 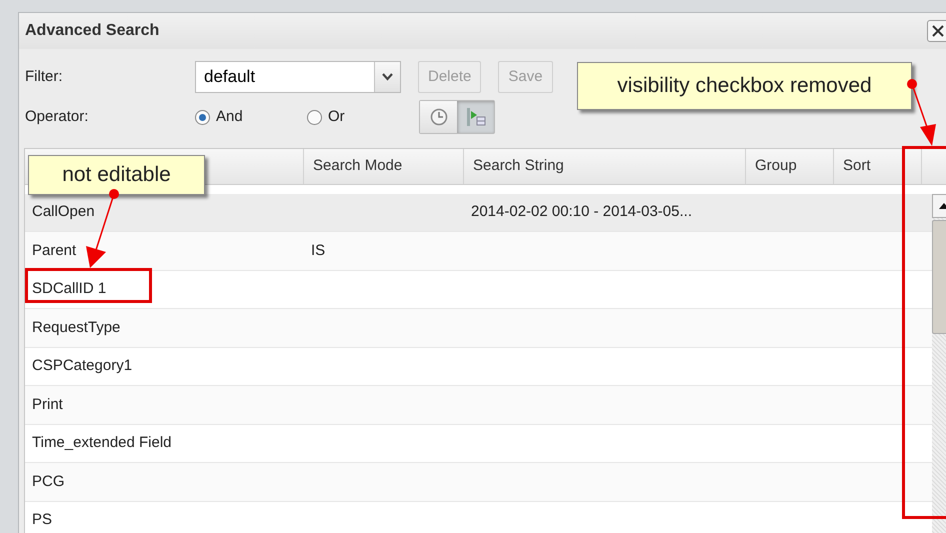 I want to click on clock-icon, so click(x=439, y=117).